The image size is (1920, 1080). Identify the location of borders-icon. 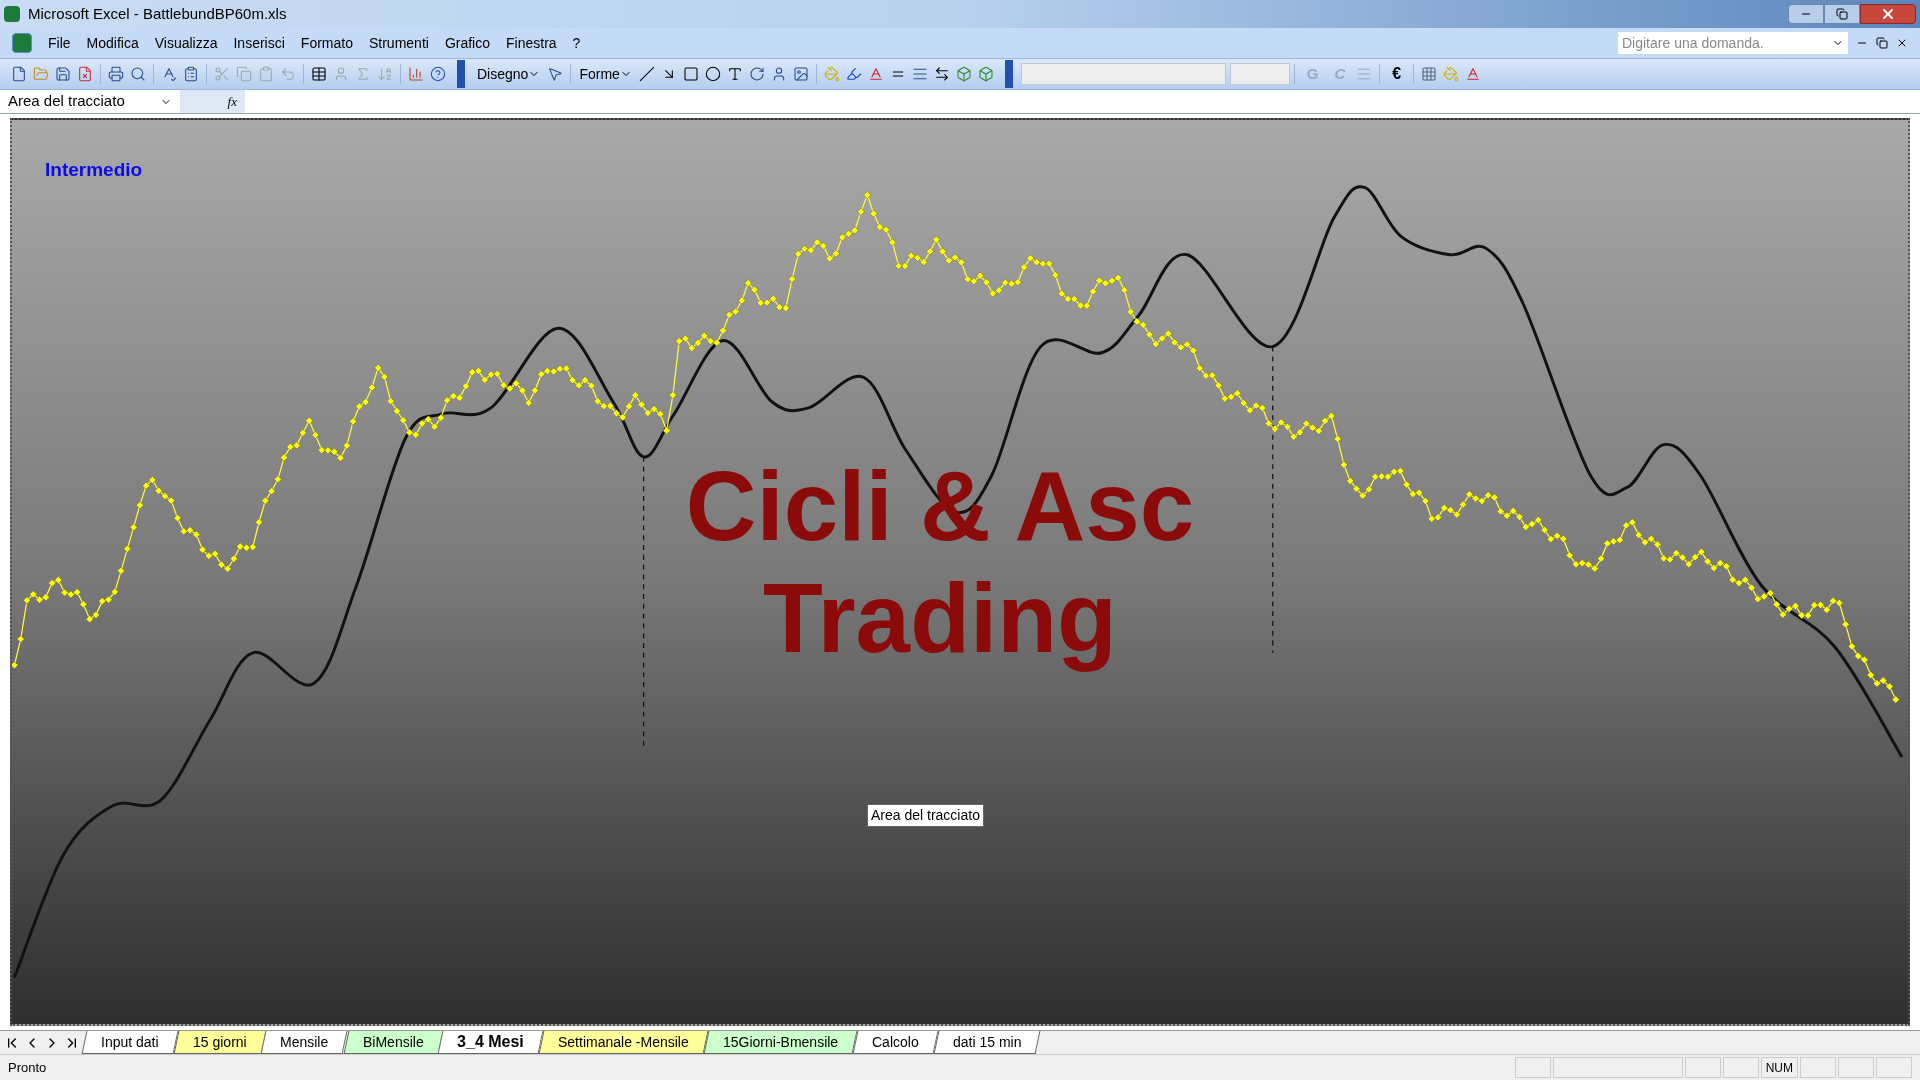
(1429, 74).